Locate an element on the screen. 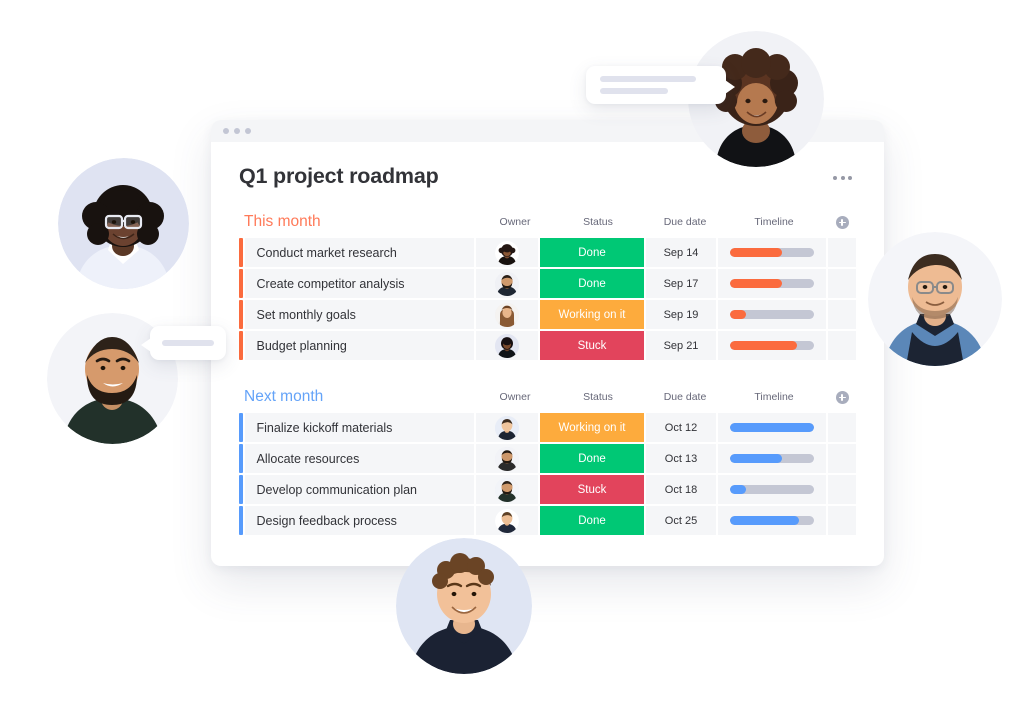  table-row: Design feedback process Done Oct 25 is located at coordinates (547, 520).